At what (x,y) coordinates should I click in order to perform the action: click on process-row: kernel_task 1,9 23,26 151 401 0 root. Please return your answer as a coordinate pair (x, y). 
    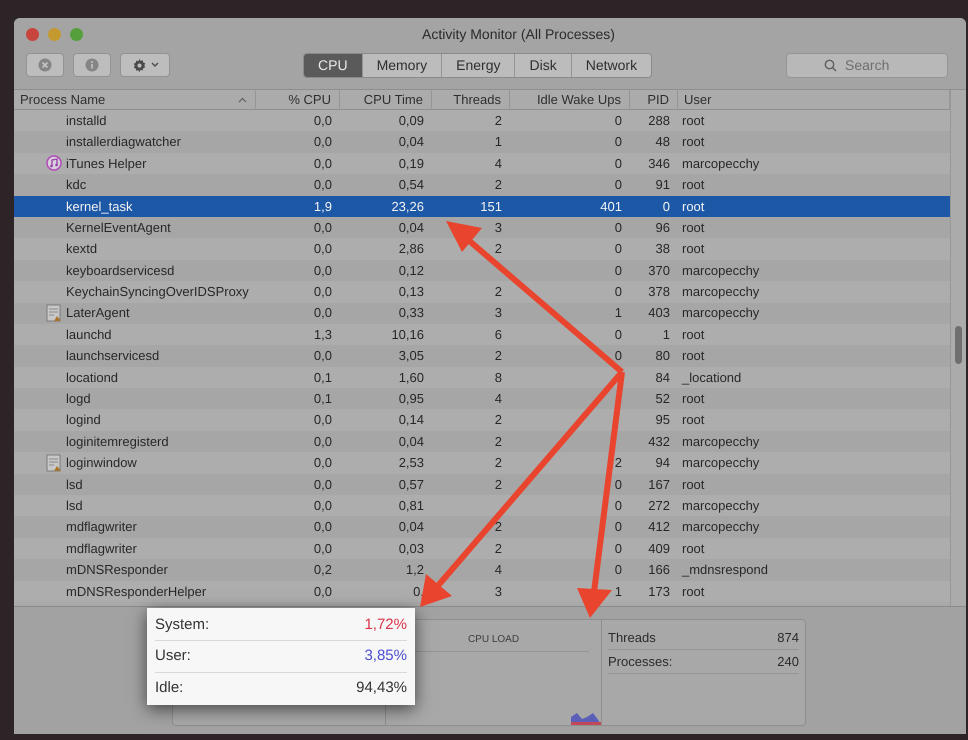
    Looking at the image, I should click on (482, 206).